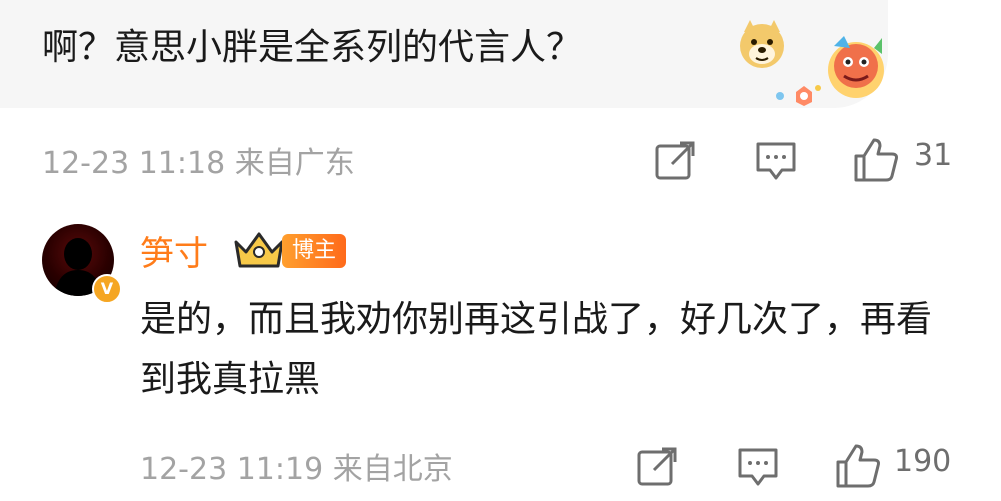 This screenshot has width=1001, height=501. What do you see at coordinates (259, 250) in the screenshot?
I see `crown-icon` at bounding box center [259, 250].